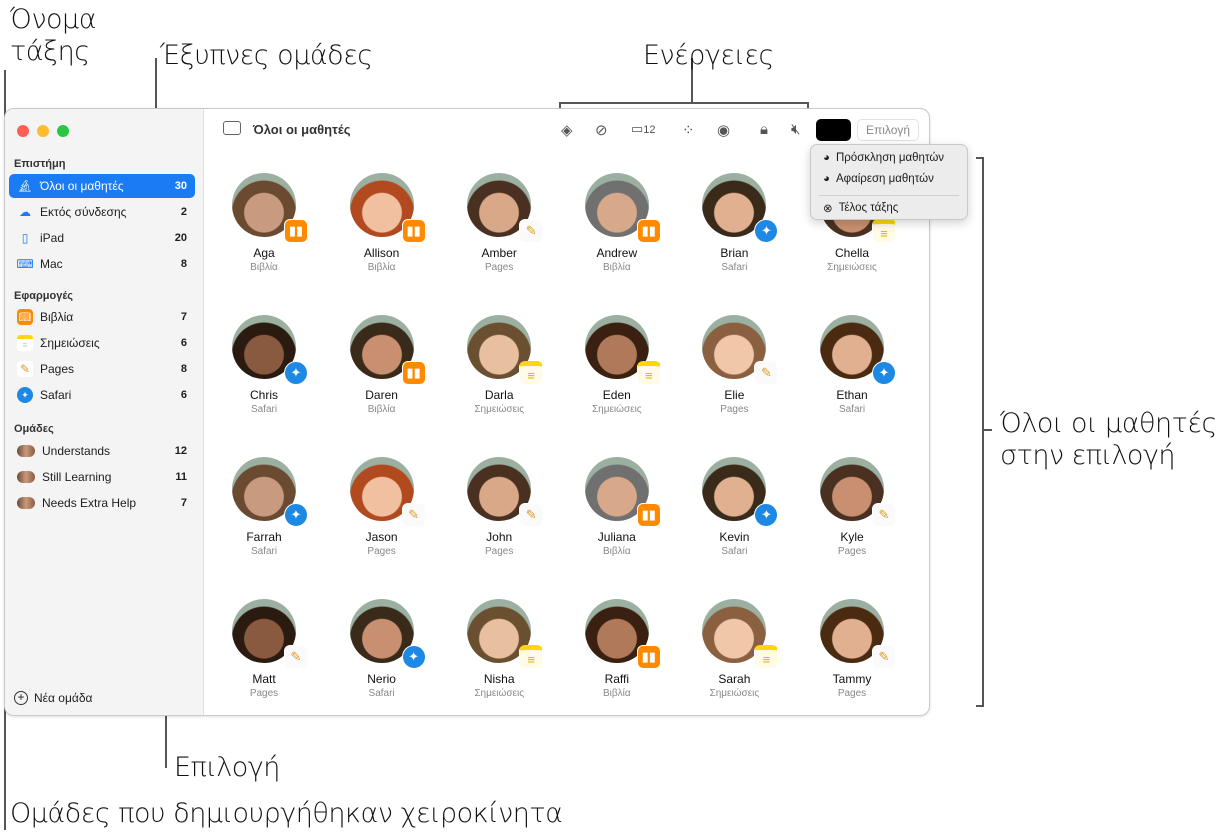  I want to click on student-tile: ✎ Amber Pages, so click(499, 223).